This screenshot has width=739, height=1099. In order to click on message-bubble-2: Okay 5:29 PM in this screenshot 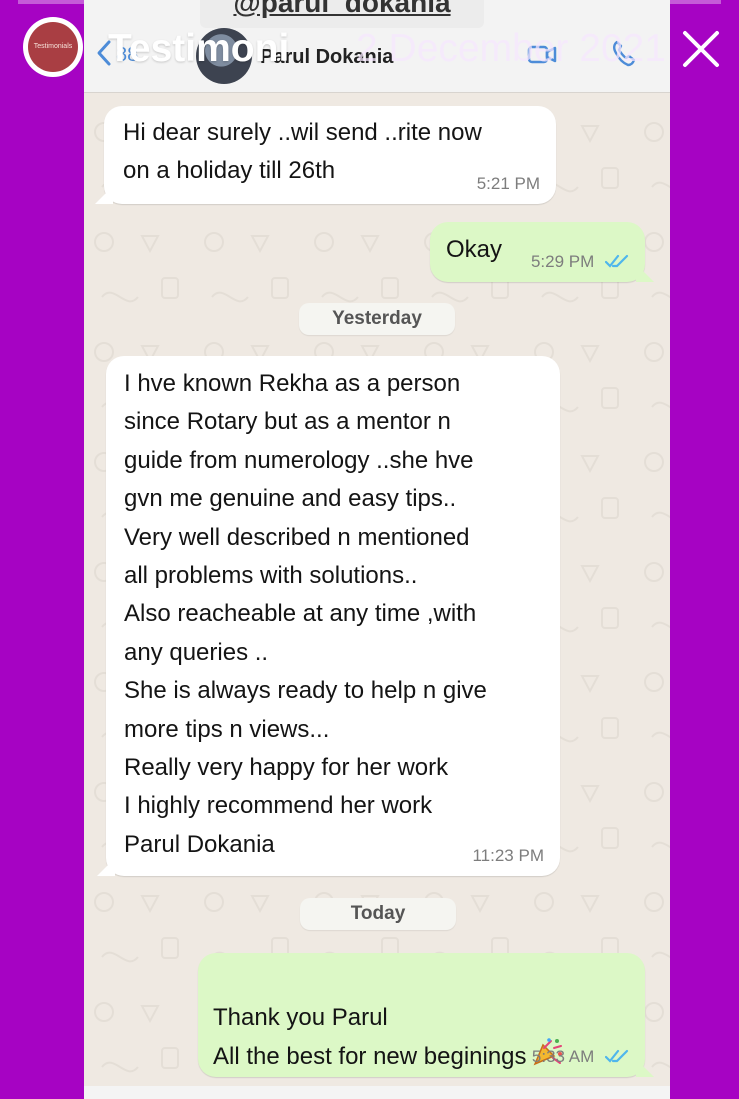, I will do `click(542, 252)`.